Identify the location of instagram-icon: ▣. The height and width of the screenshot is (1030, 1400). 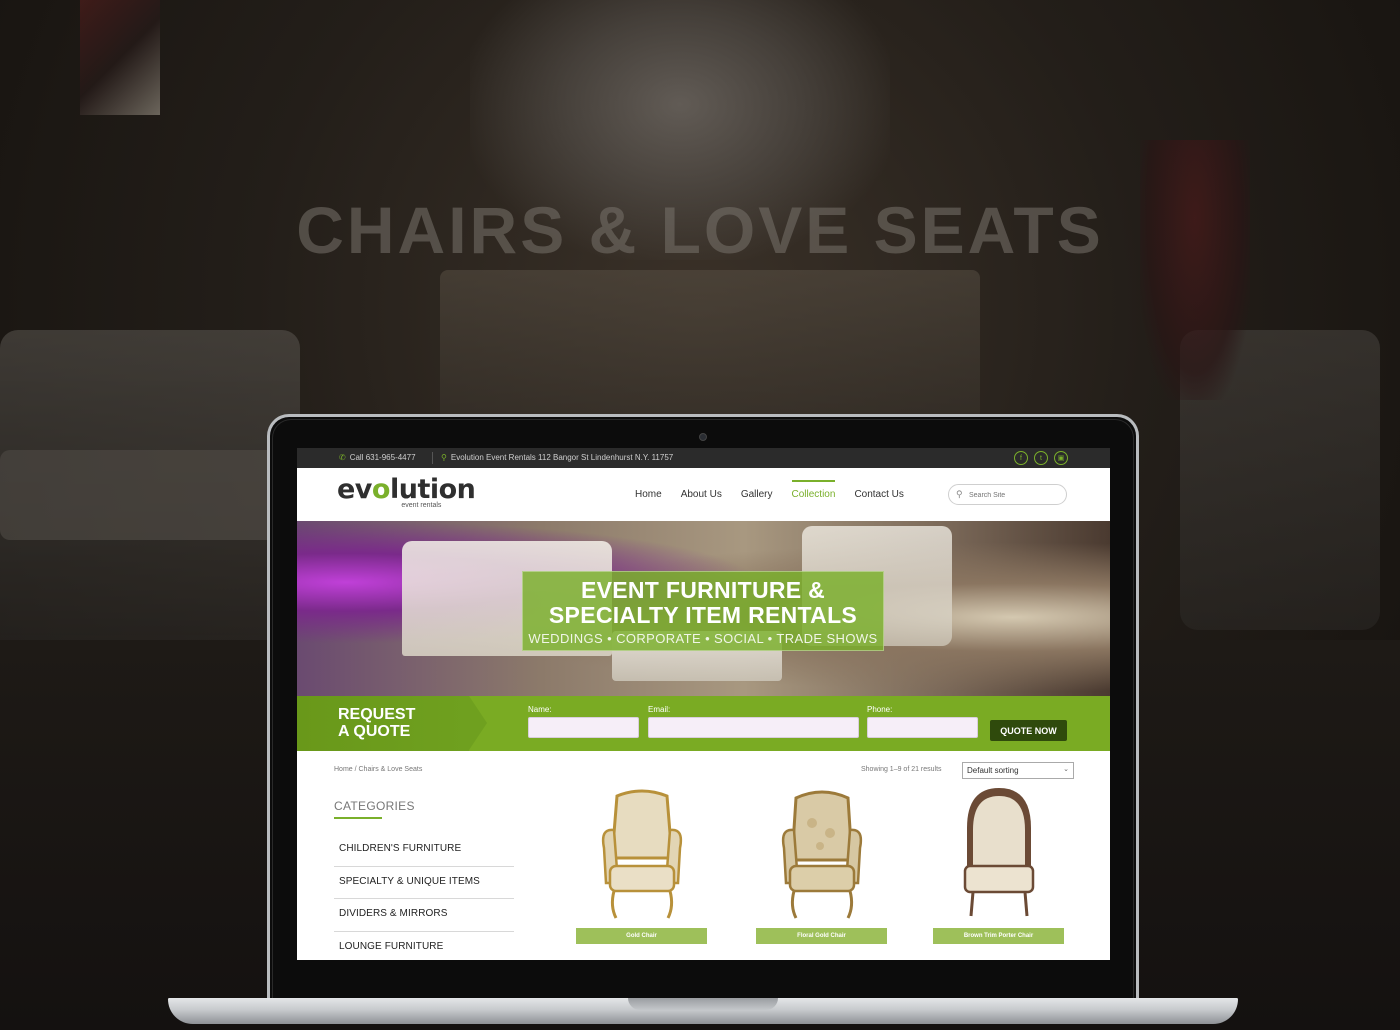
(1061, 458).